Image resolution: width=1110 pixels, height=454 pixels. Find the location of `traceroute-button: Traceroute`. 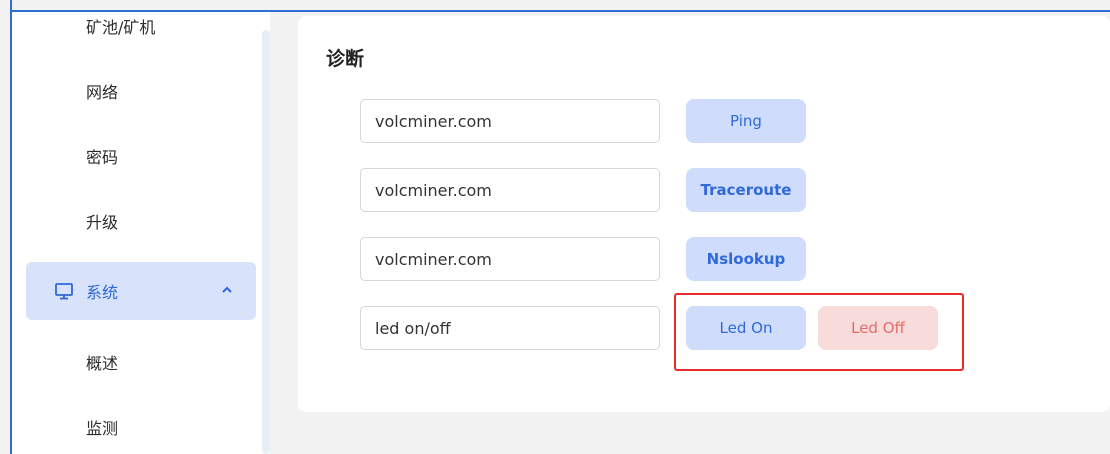

traceroute-button: Traceroute is located at coordinates (746, 190).